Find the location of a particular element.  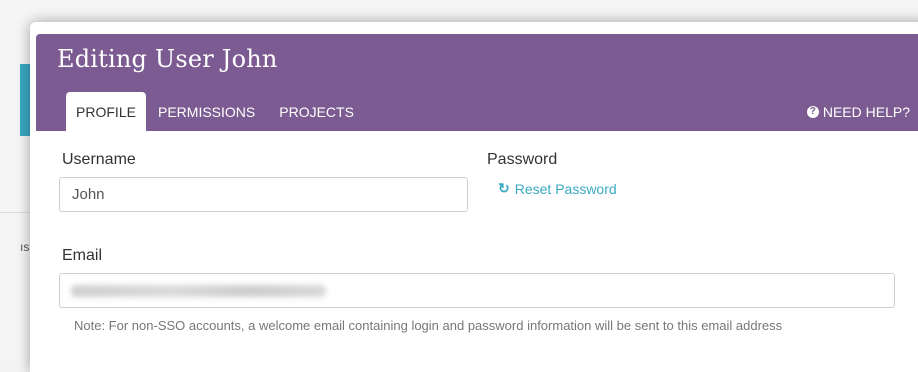

tab-permissions: PERMISSIONS is located at coordinates (206, 111).